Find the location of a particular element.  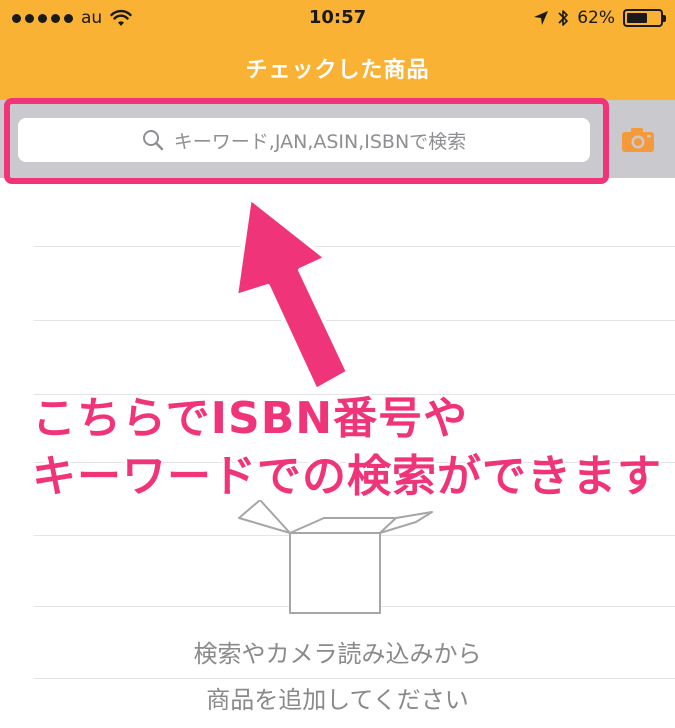

annotation-arrow-icon is located at coordinates (292, 294).